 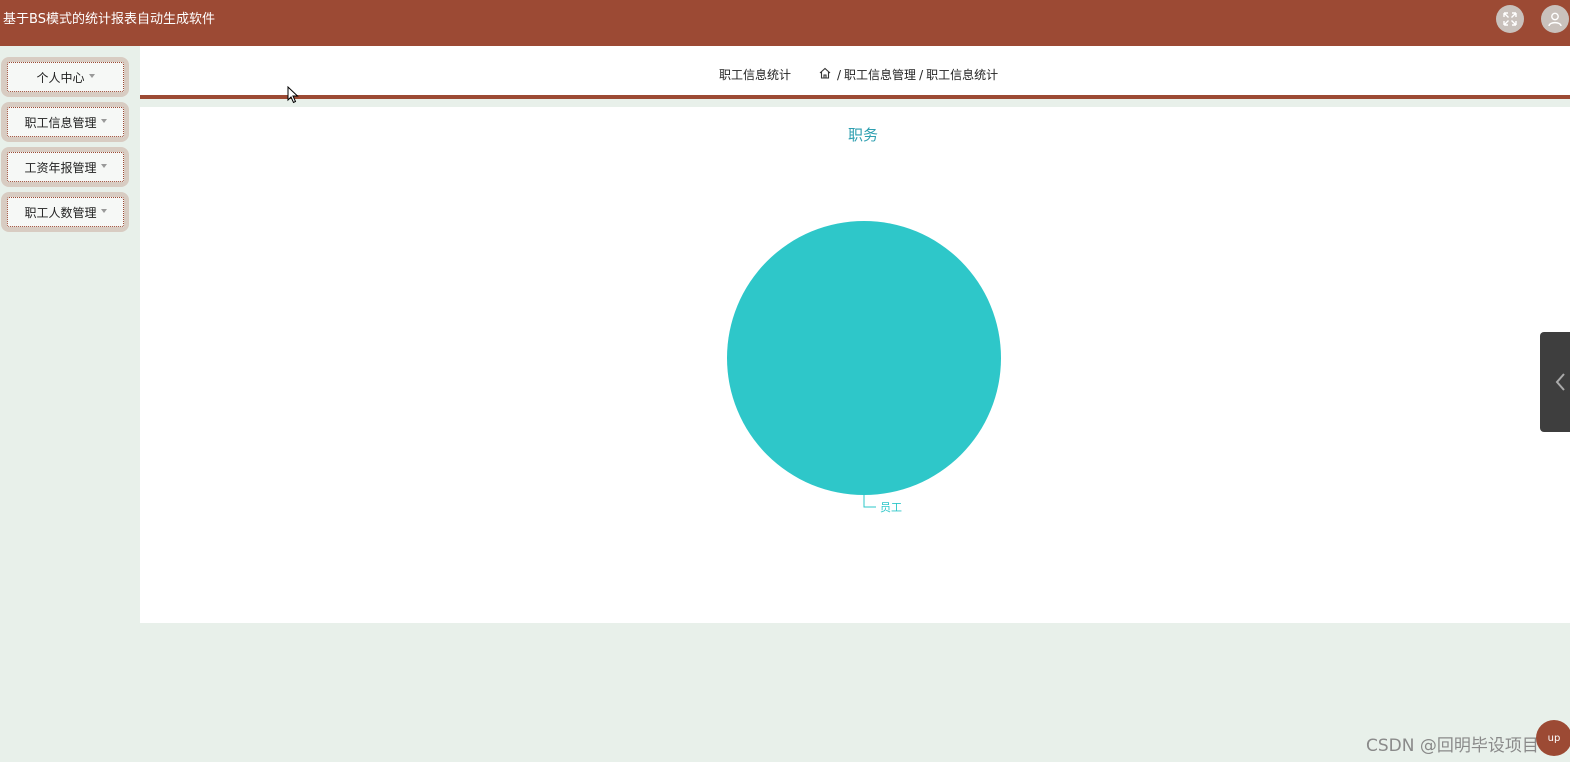 I want to click on pie-chart: 职务 员工, so click(x=864, y=320).